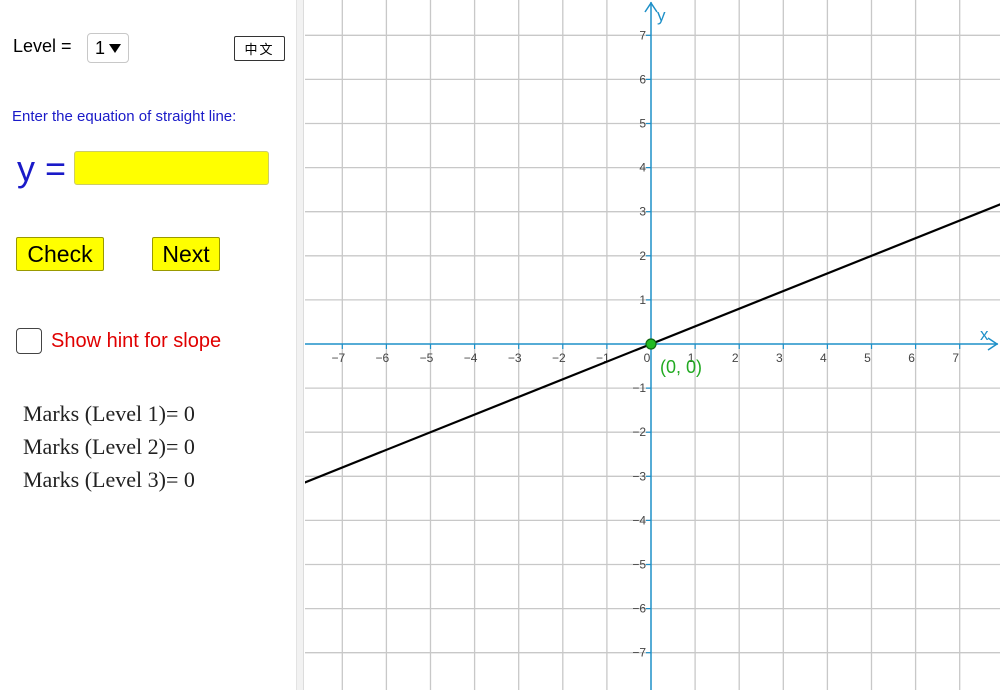  Describe the element at coordinates (639, 476) in the screenshot. I see `y-tick-label: −3` at that location.